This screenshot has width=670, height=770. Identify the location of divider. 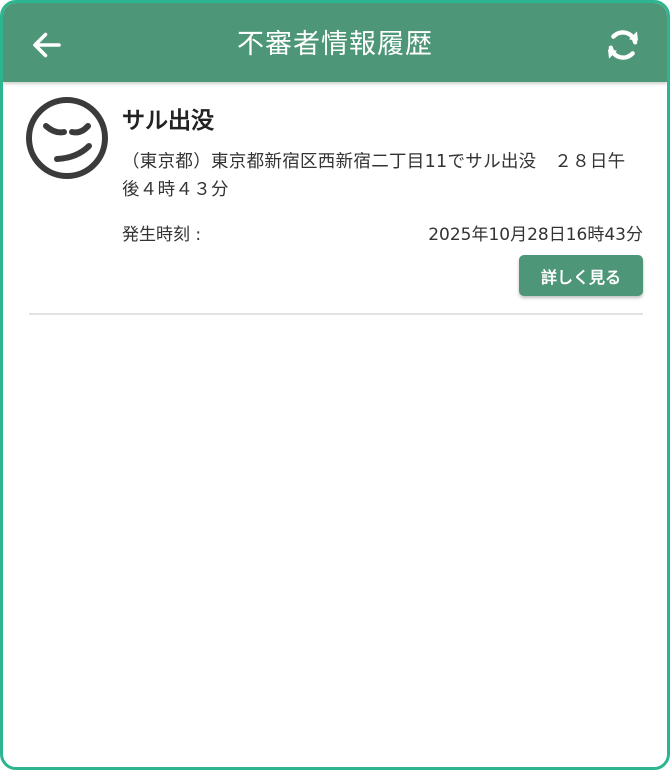
(336, 314).